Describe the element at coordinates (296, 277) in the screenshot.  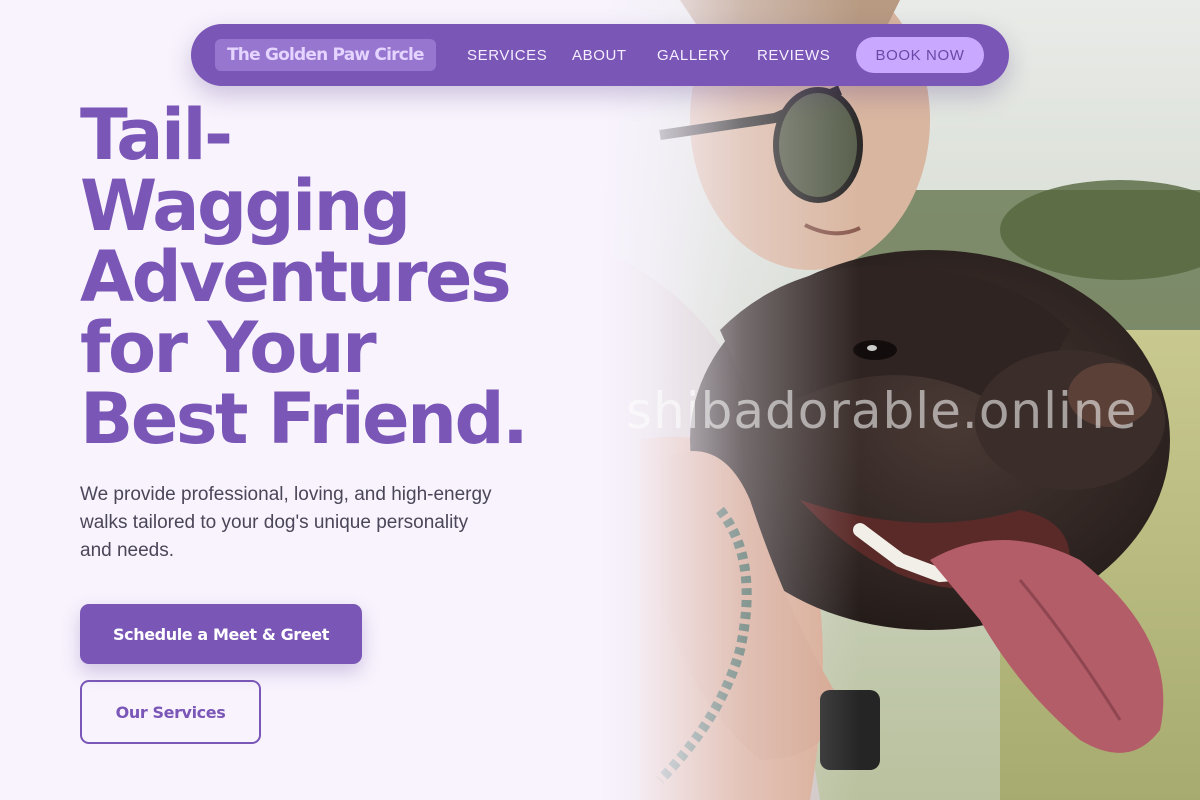
I see `hero-title-line: Adventures` at that location.